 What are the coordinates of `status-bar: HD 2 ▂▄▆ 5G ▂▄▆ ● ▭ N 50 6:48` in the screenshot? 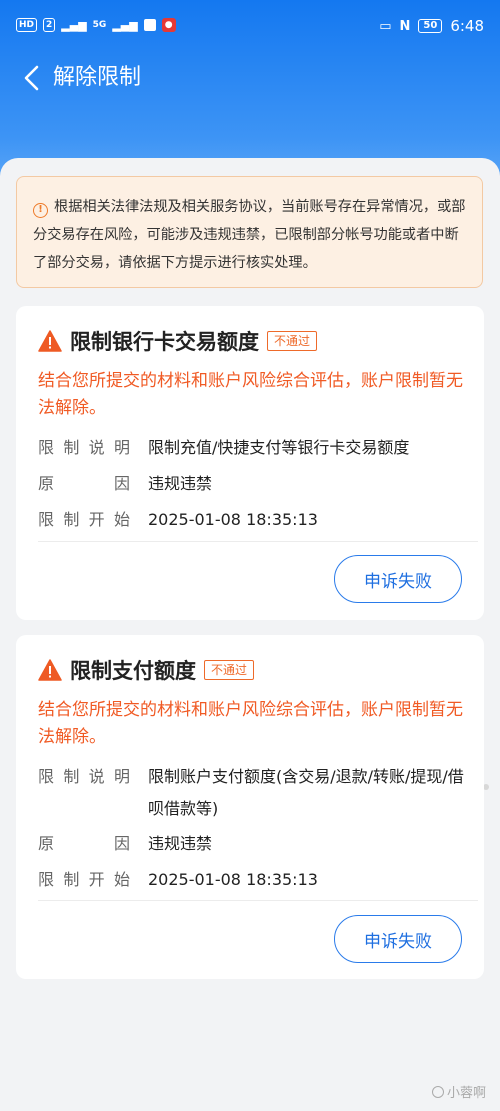 It's located at (250, 26).